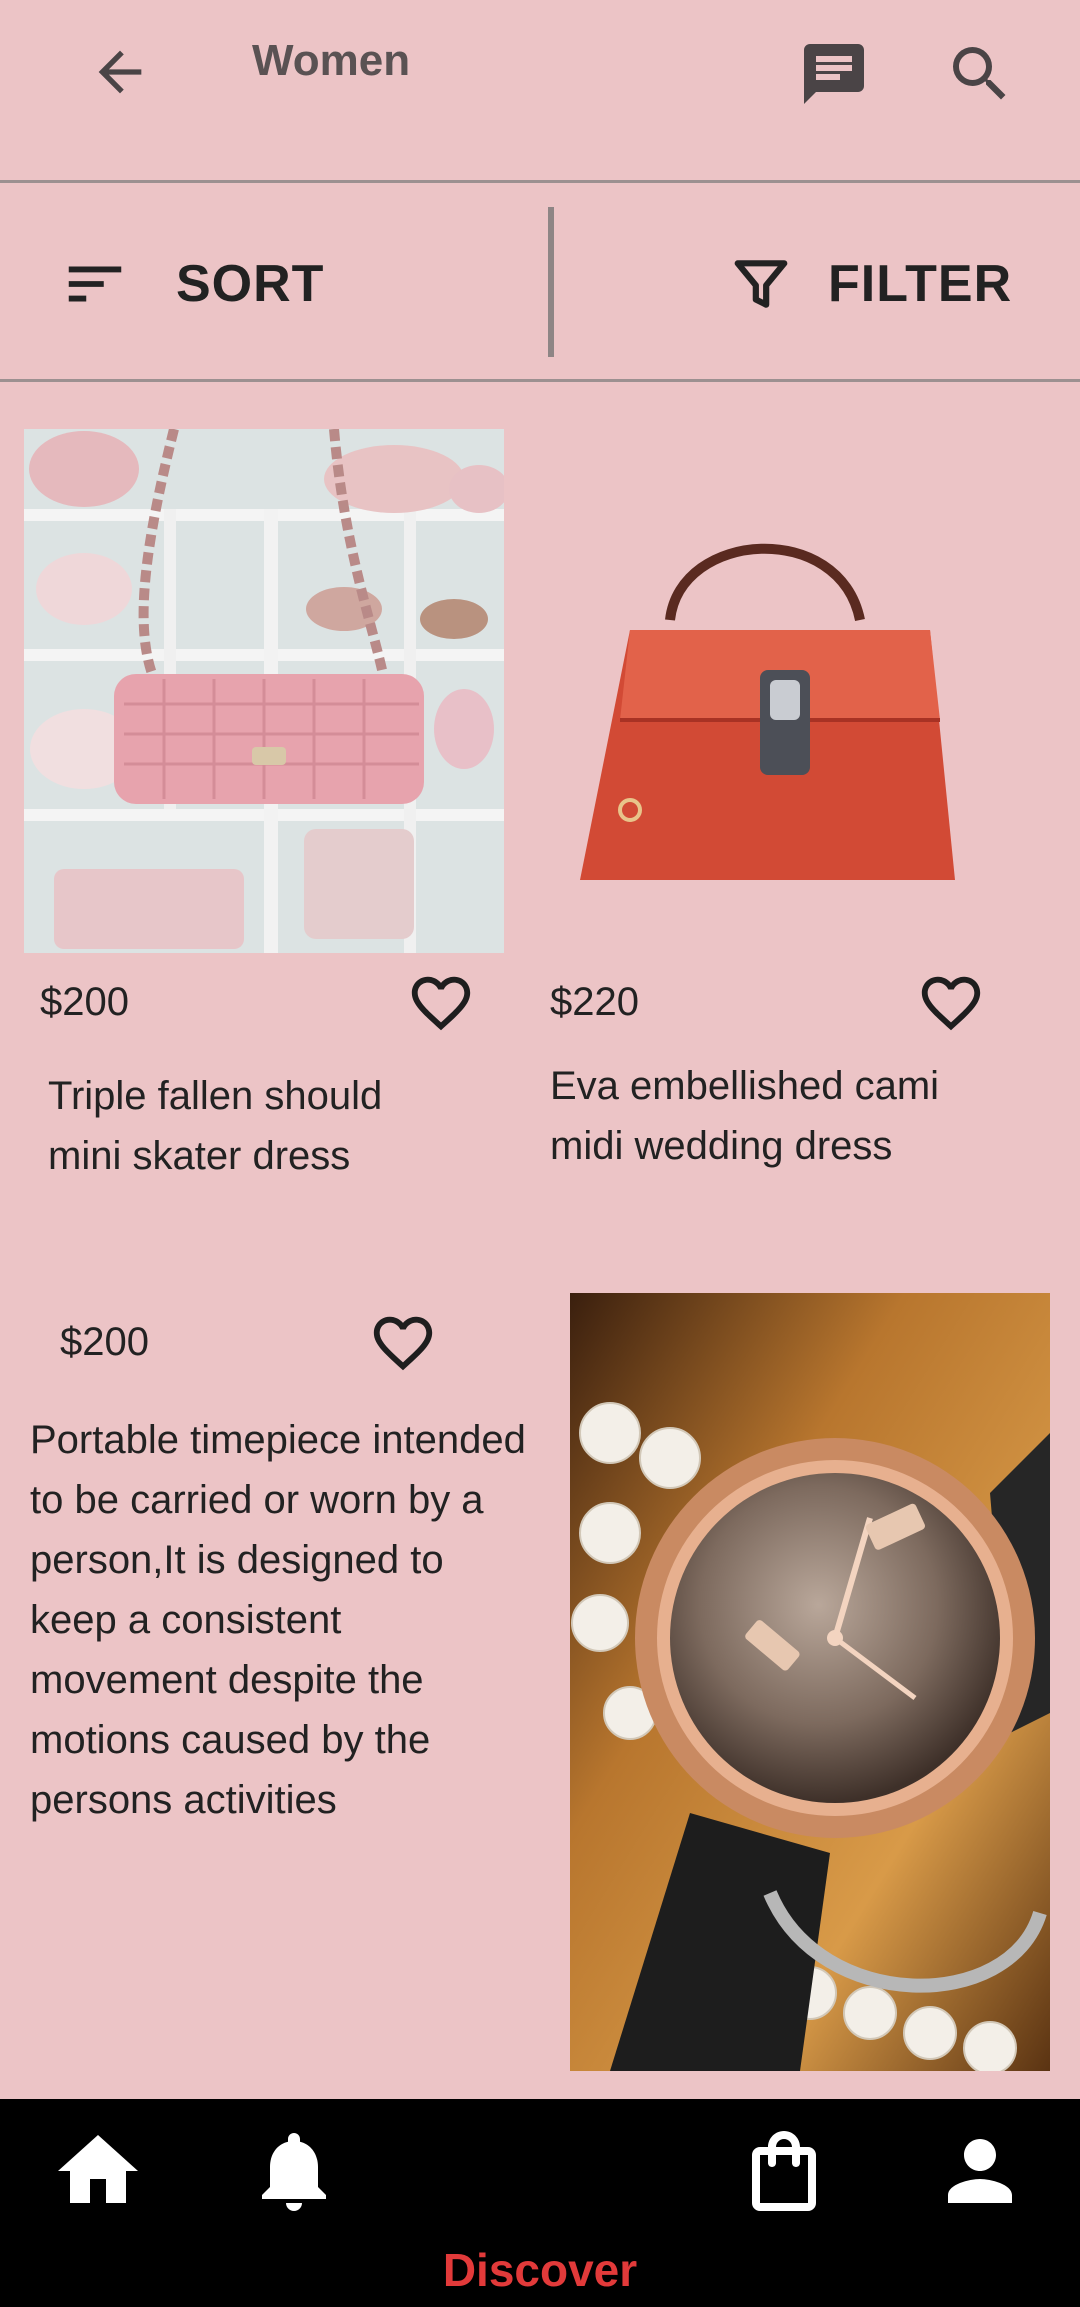  I want to click on page-title: Women, so click(331, 60).